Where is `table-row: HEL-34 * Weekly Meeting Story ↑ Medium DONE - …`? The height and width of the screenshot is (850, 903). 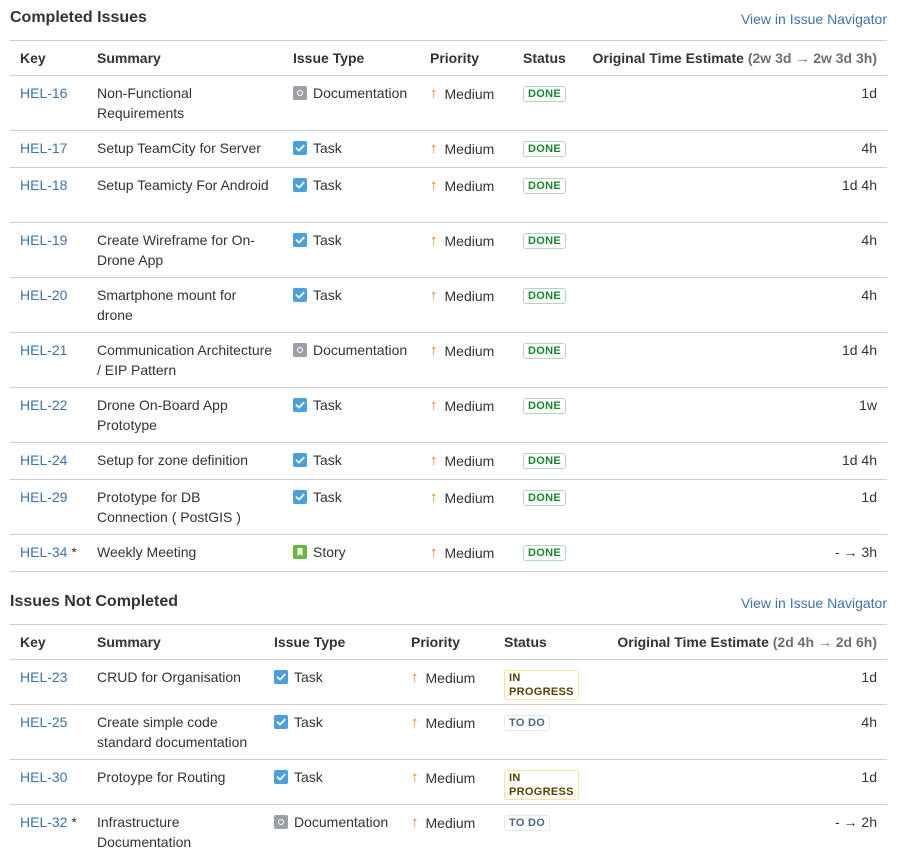 table-row: HEL-34 * Weekly Meeting Story ↑ Medium DONE - … is located at coordinates (448, 553).